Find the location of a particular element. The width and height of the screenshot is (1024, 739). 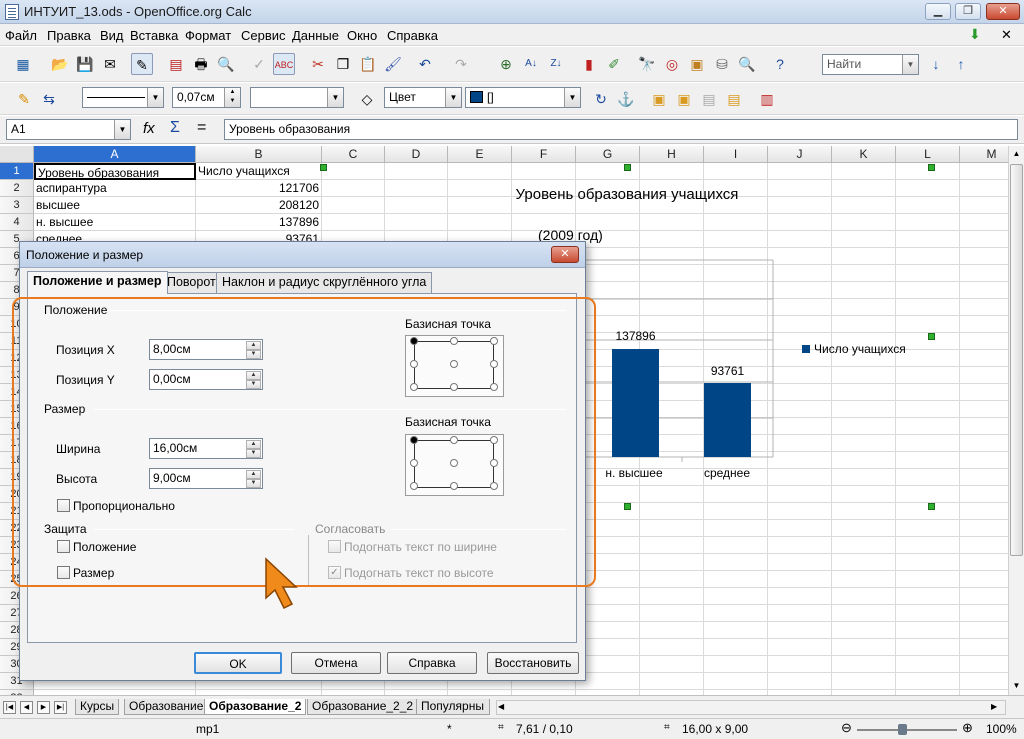

column-header: I is located at coordinates (736, 154).